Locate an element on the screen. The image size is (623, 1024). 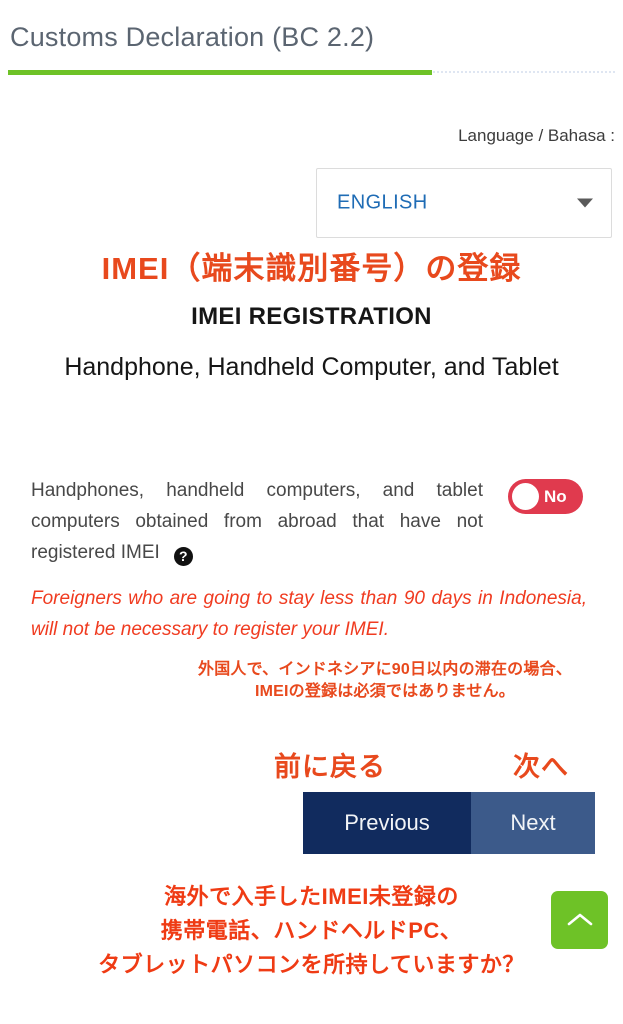
chevron-down-icon is located at coordinates (585, 203).